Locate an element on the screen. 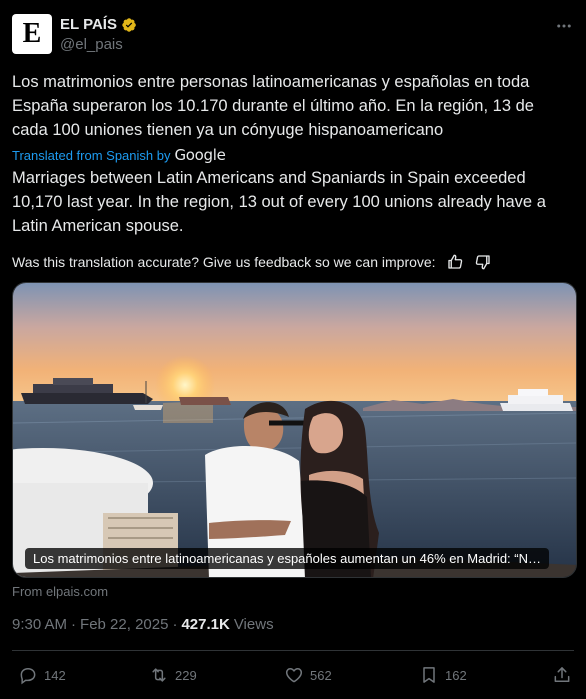 This screenshot has height=699, width=586. tweet-time: 9:30 AM is located at coordinates (39, 624).